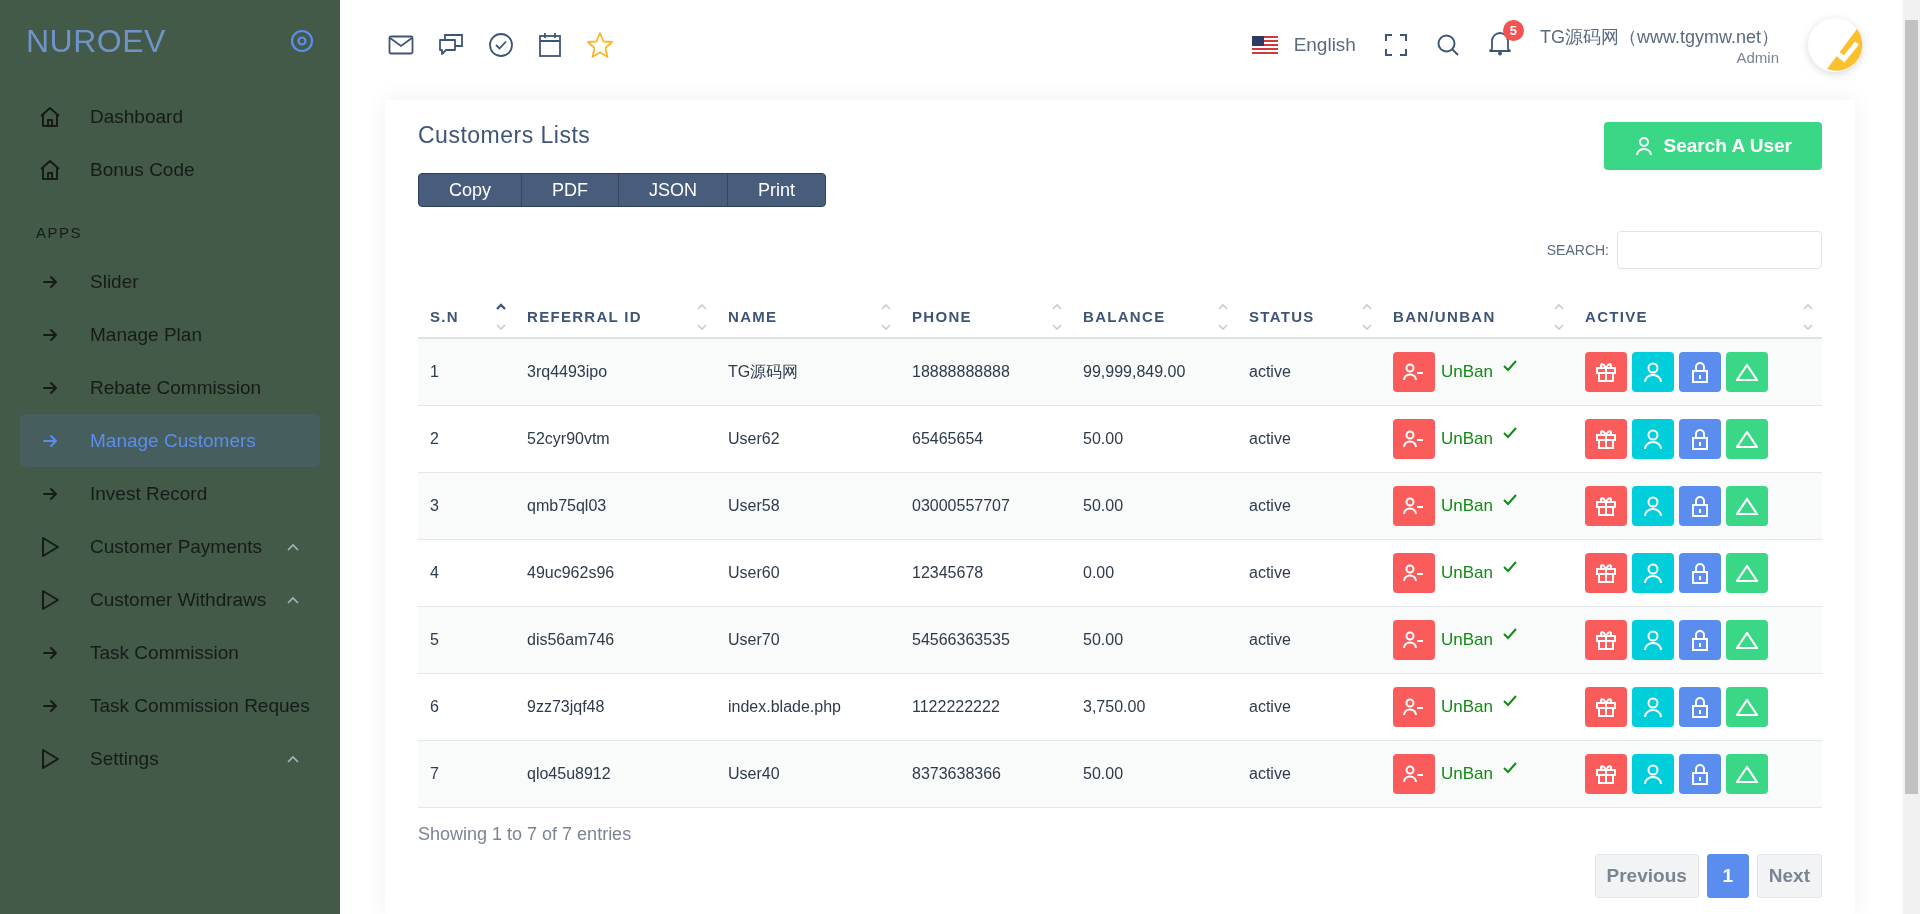  I want to click on fullscreen-icon, so click(1395, 45).